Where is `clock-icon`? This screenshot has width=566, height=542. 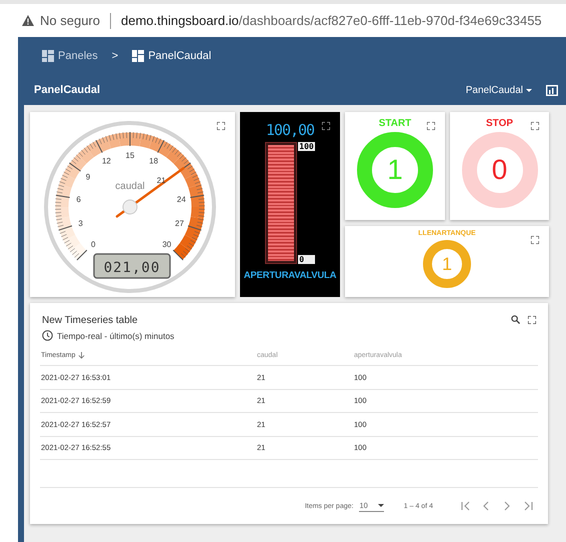 clock-icon is located at coordinates (47, 335).